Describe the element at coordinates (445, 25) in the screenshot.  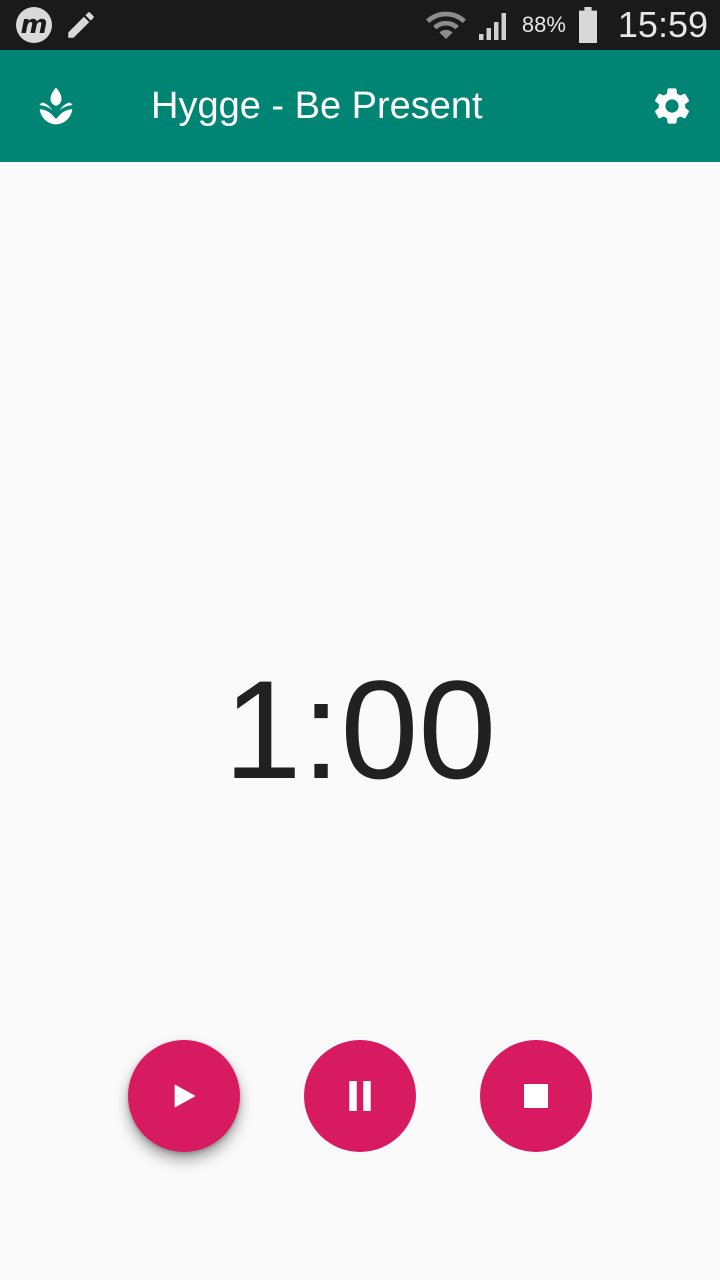
I see `wifi-icon` at that location.